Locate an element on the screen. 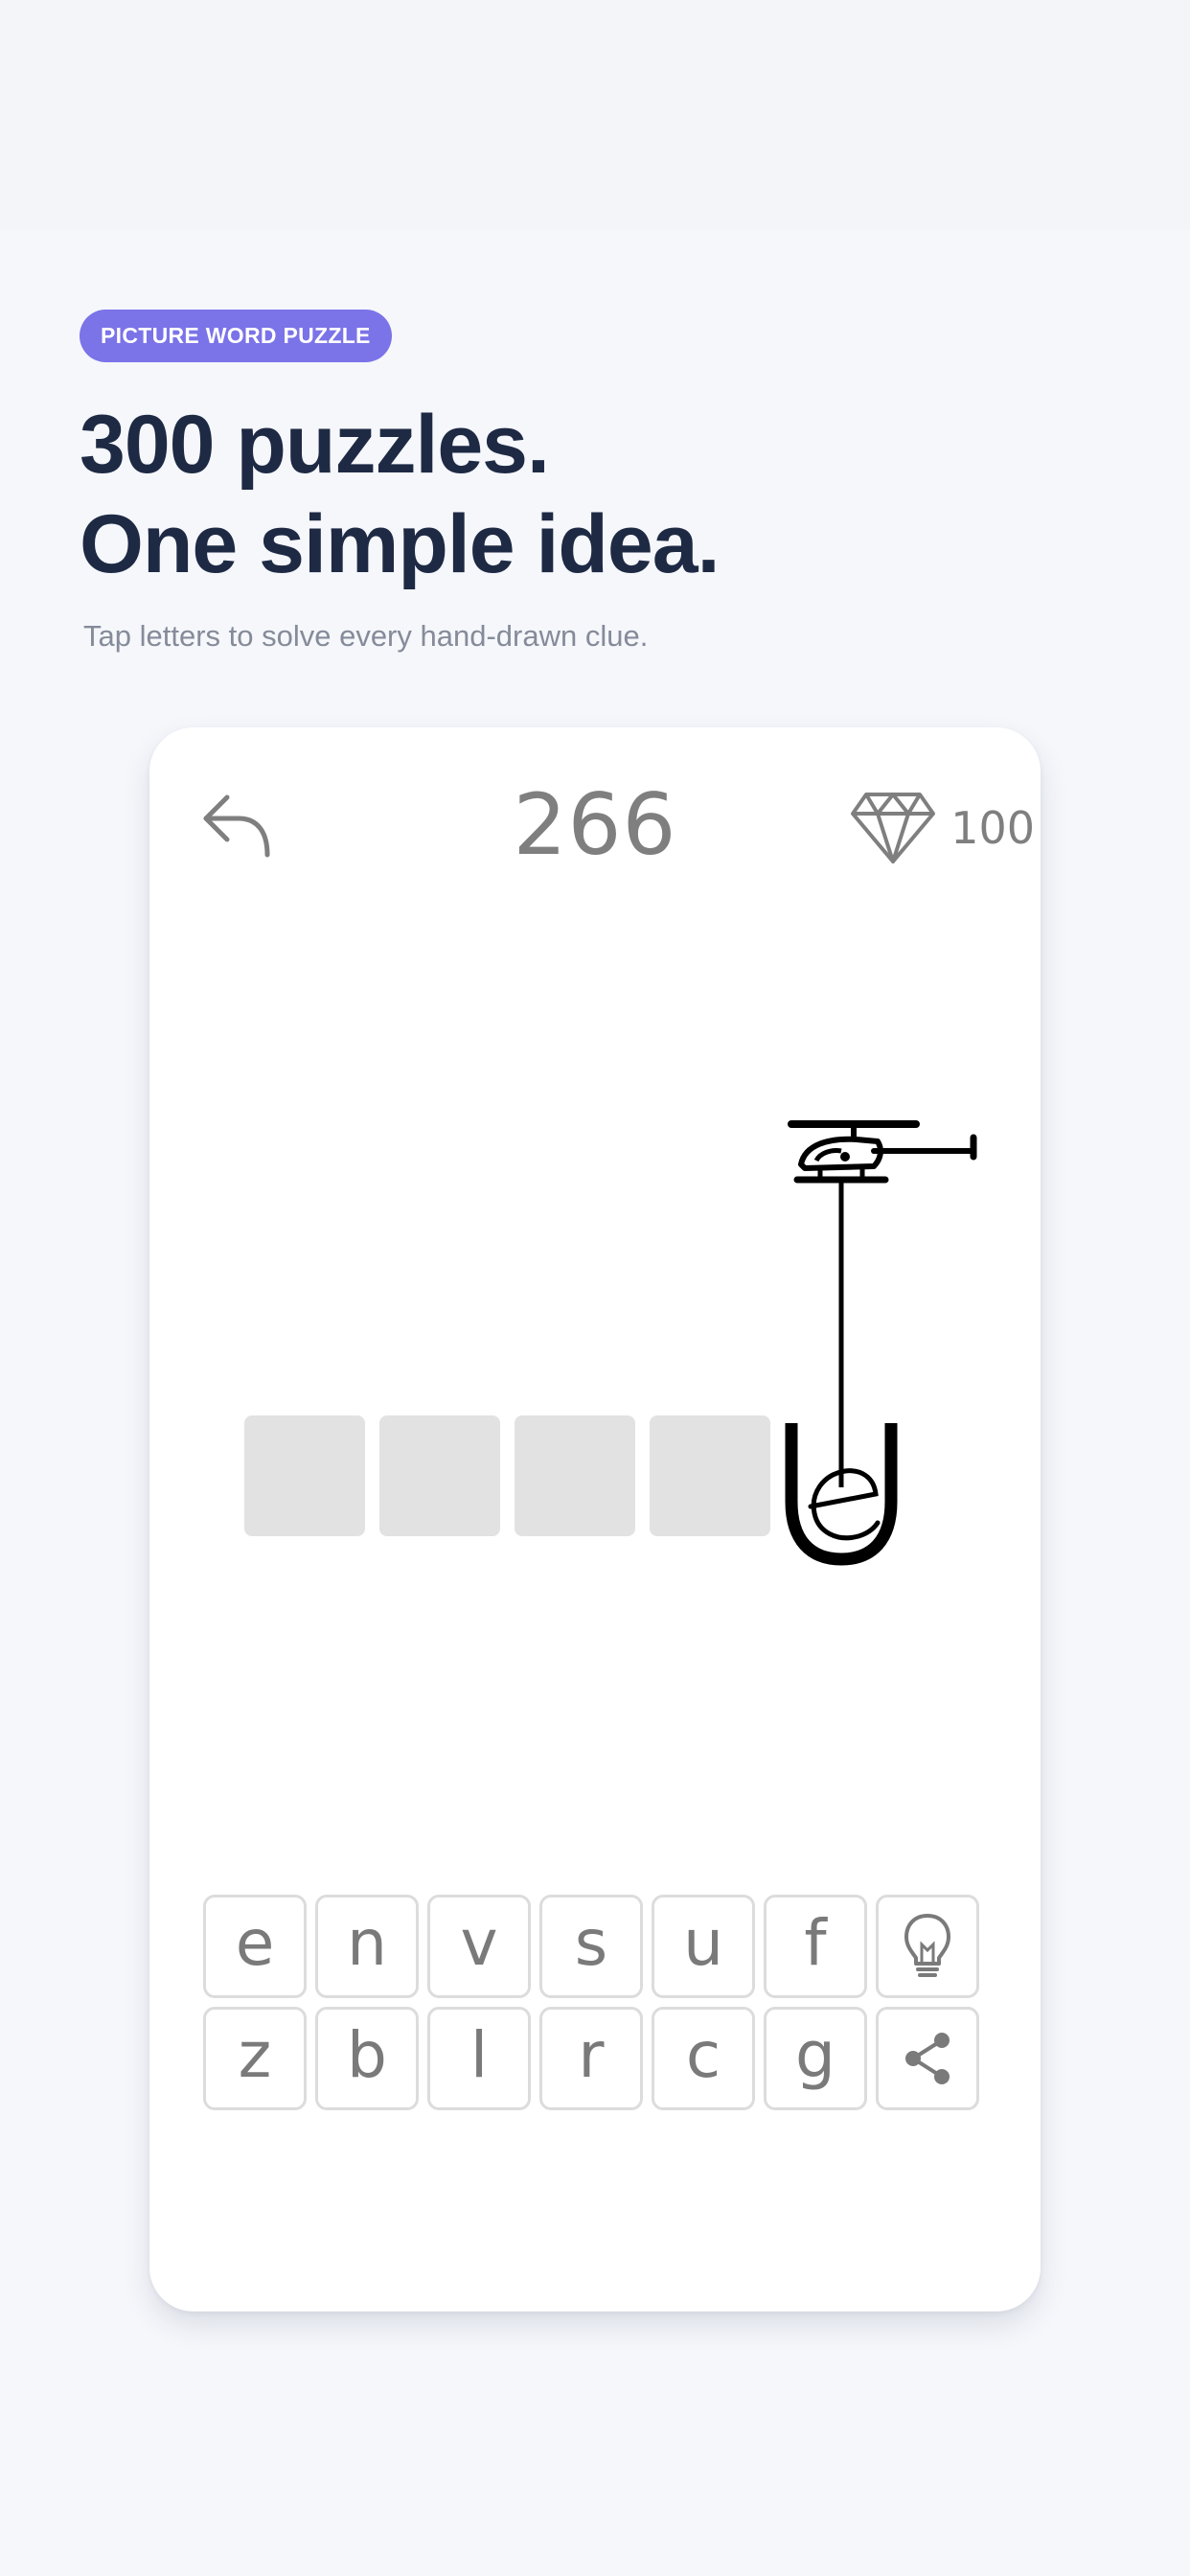 This screenshot has height=2576, width=1190. gem-counter: 100 is located at coordinates (942, 828).